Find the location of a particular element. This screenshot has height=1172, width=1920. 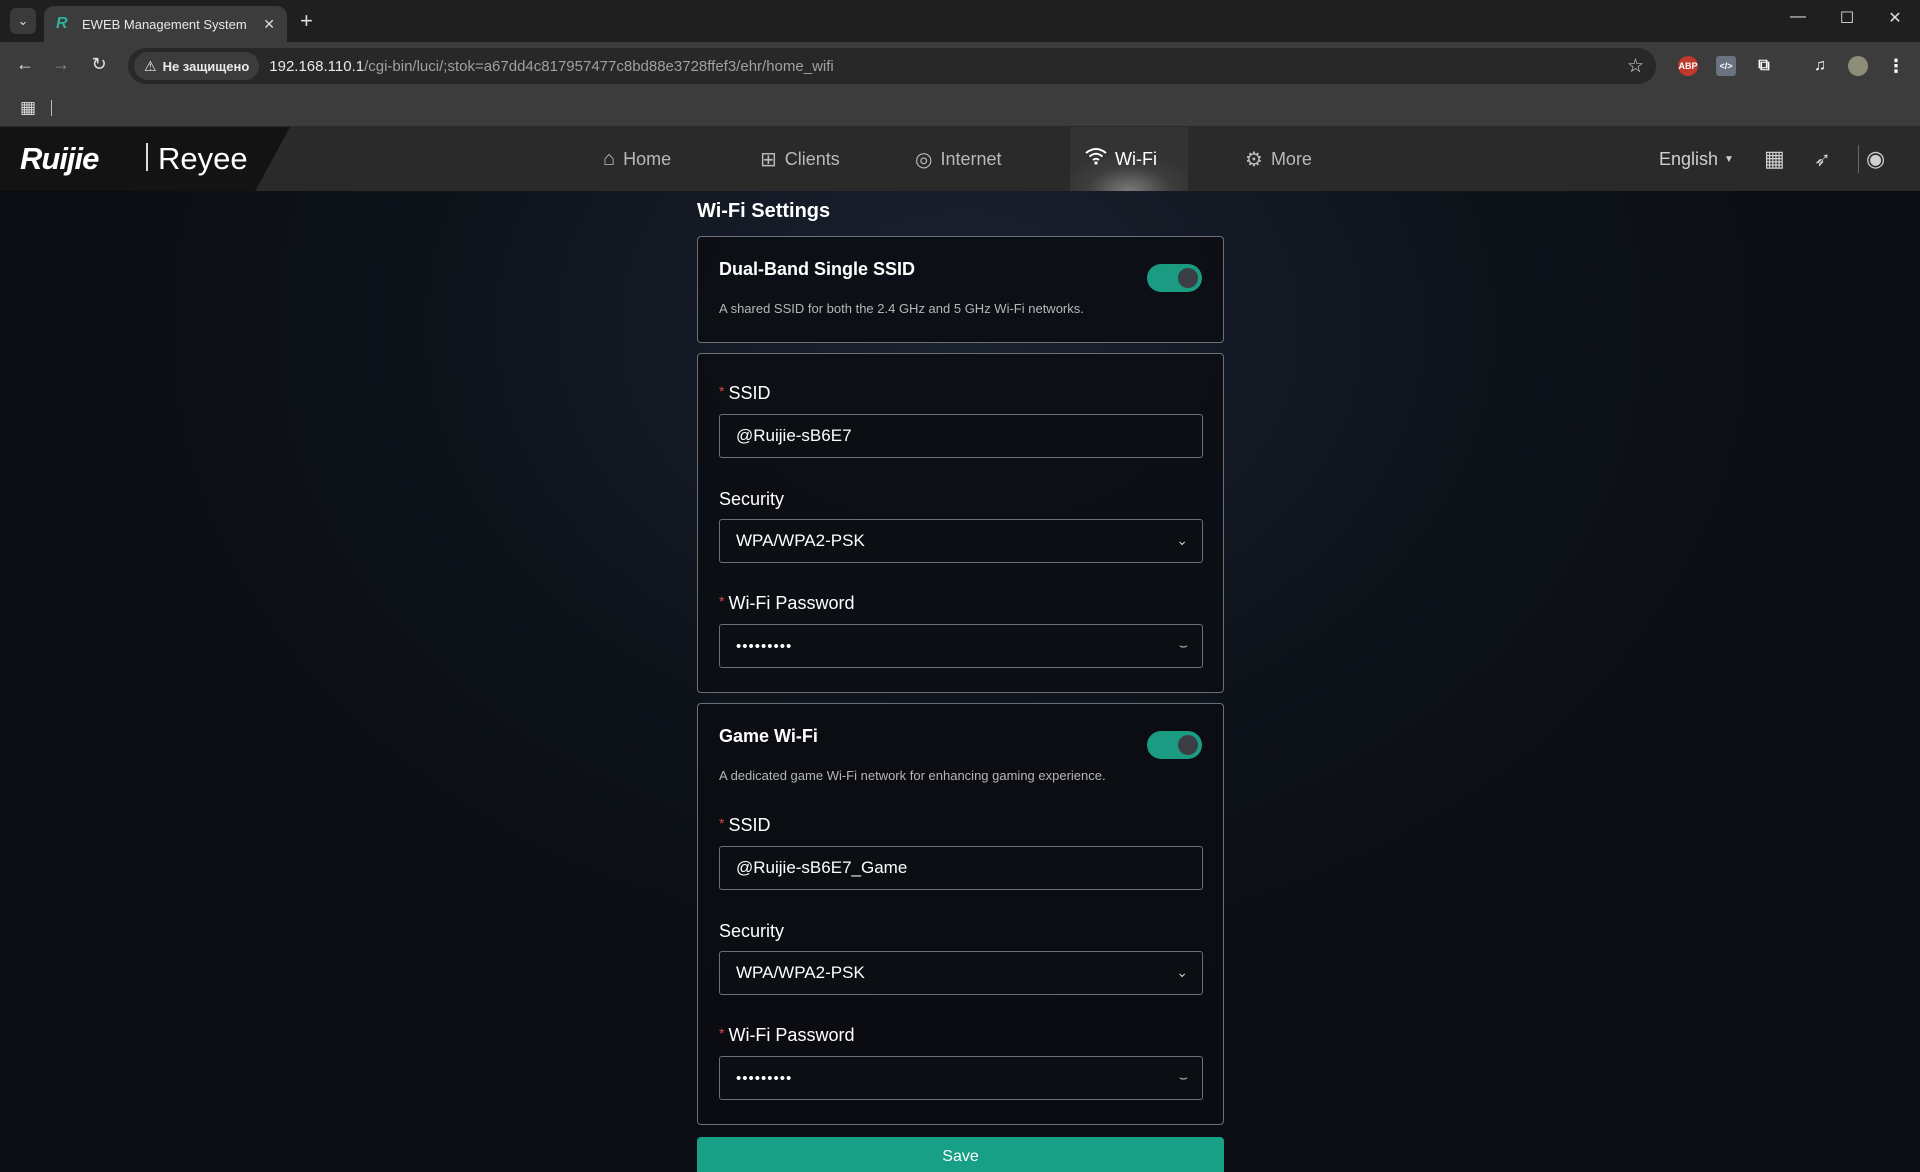

password-label: * Wi-Fi Password is located at coordinates (786, 603).